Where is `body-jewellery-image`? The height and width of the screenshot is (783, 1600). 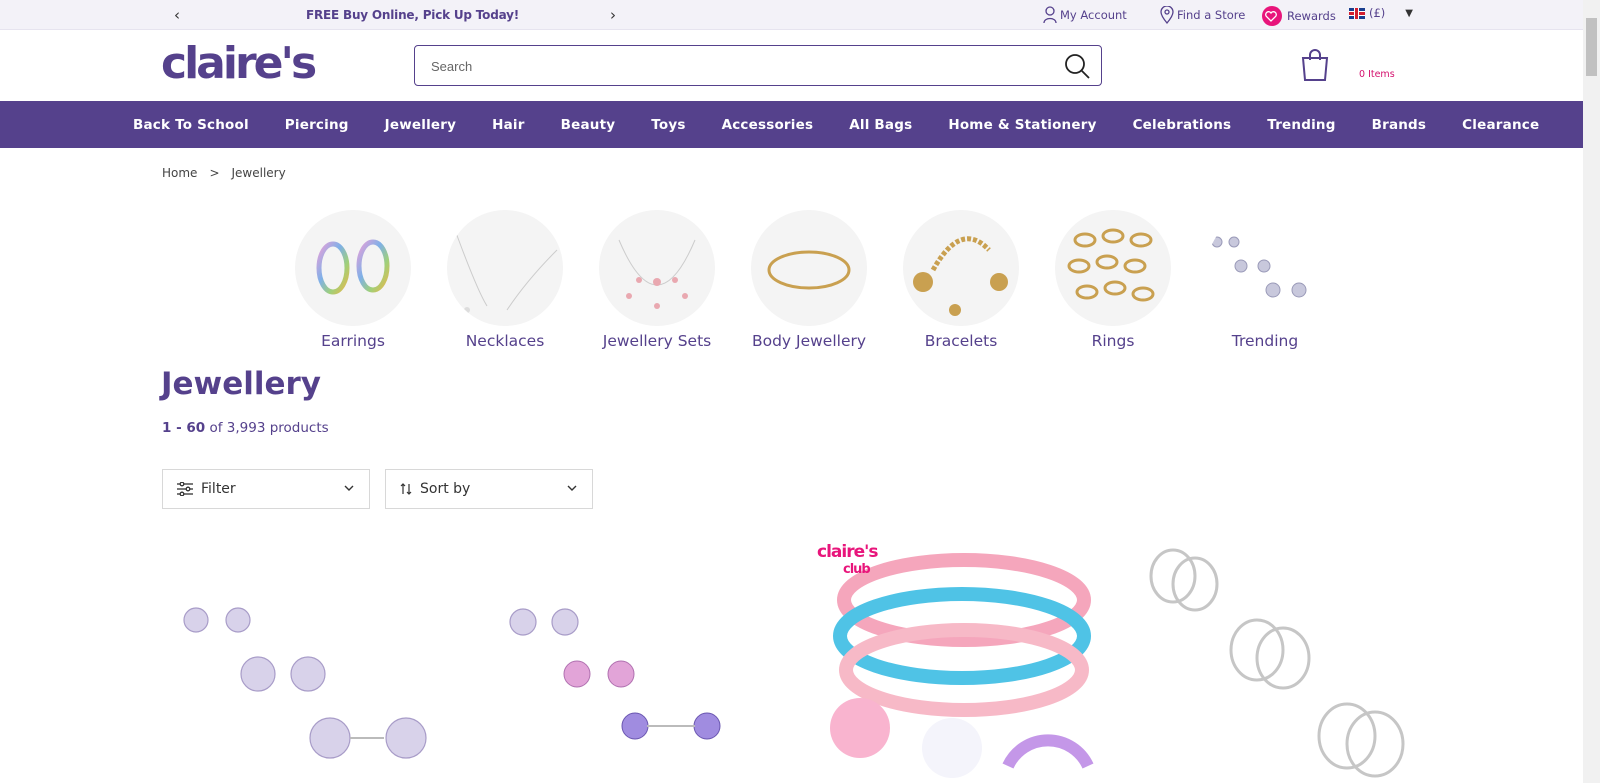 body-jewellery-image is located at coordinates (809, 268).